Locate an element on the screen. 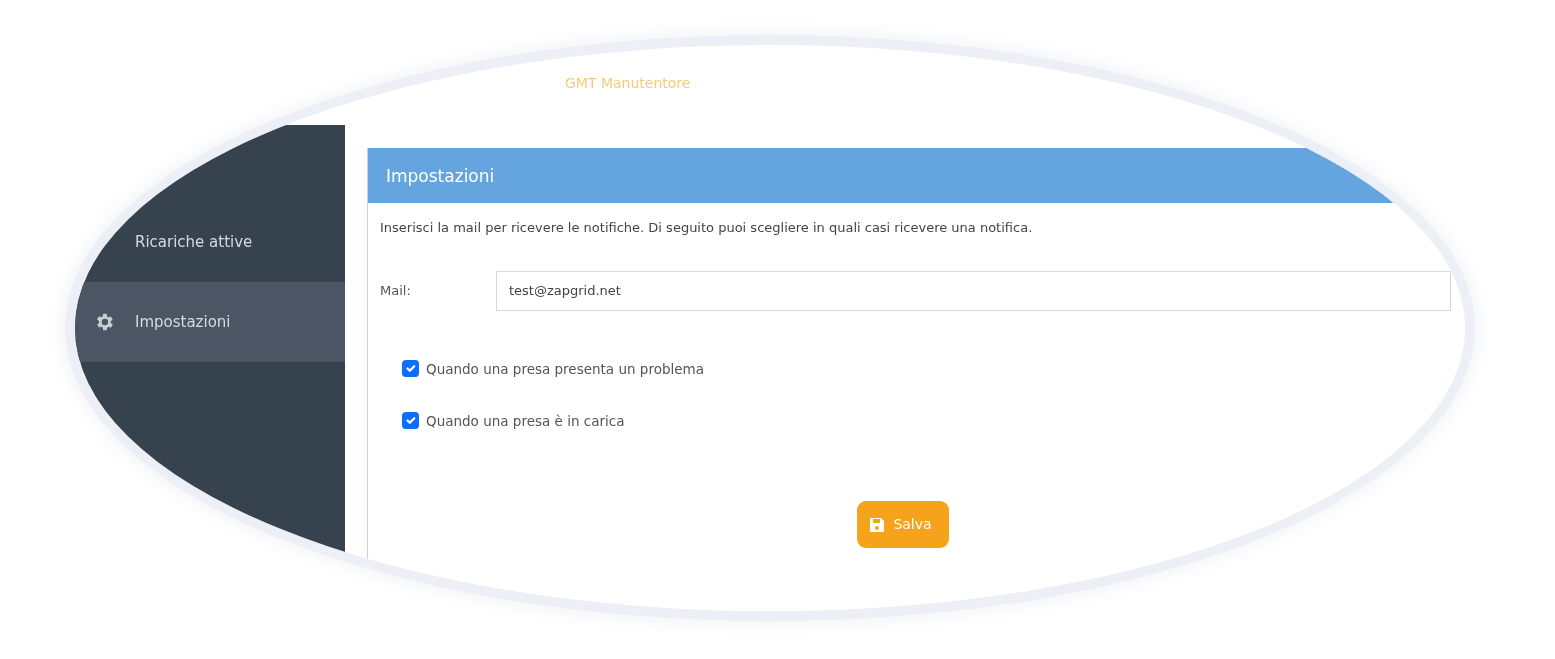  sidebar-item: Impostazioni is located at coordinates (210, 322).